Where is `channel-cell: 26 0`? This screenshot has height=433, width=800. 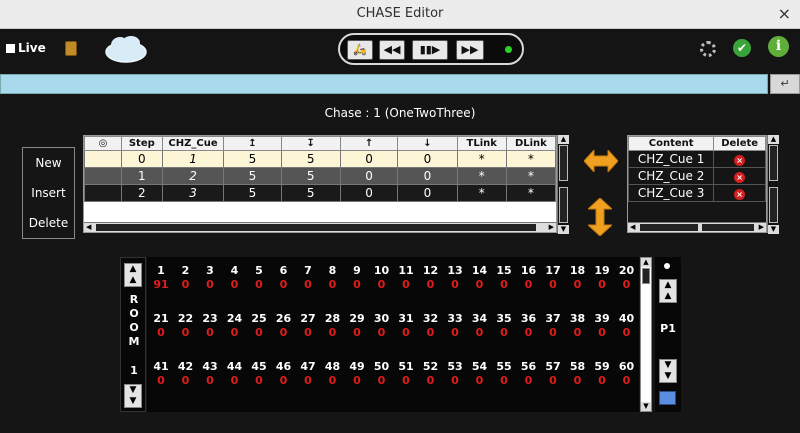
channel-cell: 26 0 is located at coordinates (284, 325).